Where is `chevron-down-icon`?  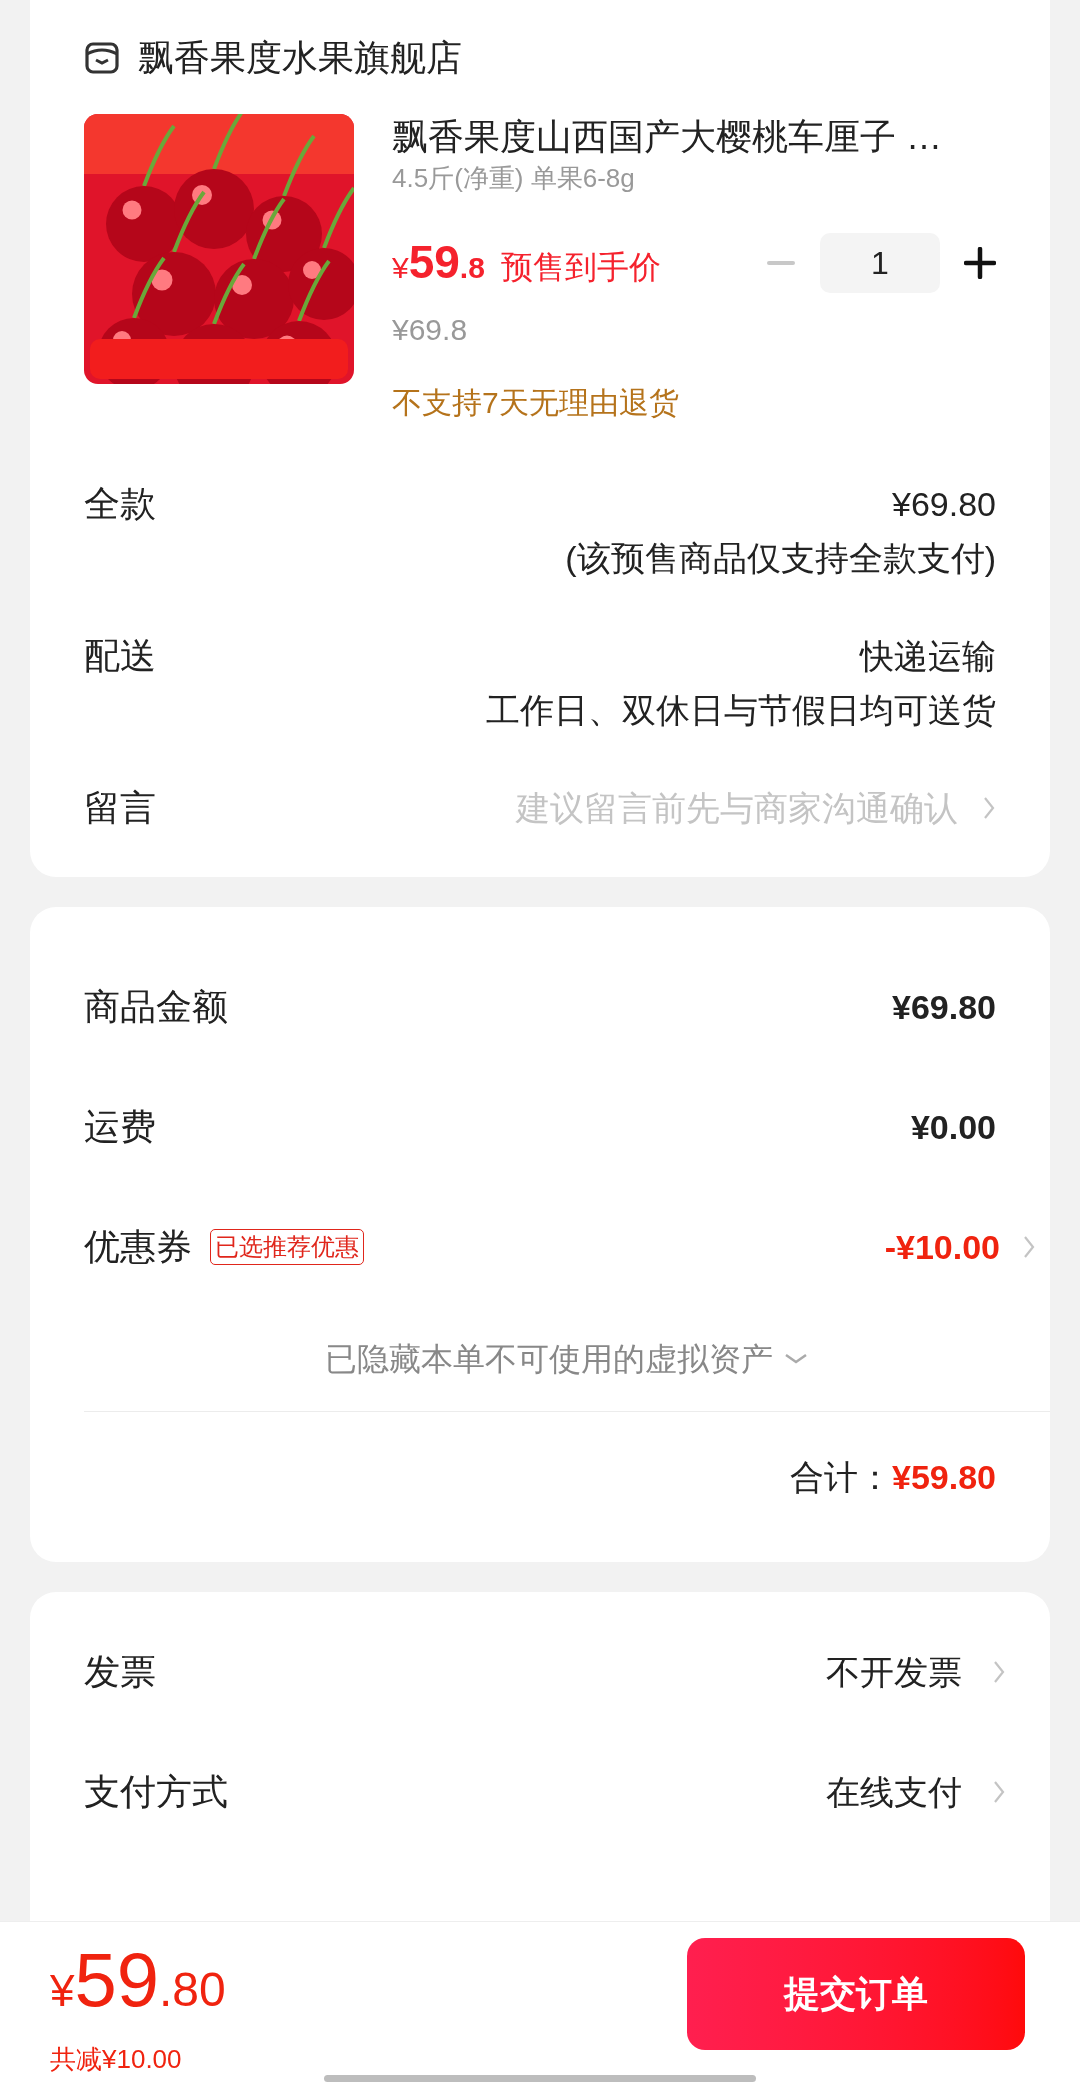 chevron-down-icon is located at coordinates (796, 1359).